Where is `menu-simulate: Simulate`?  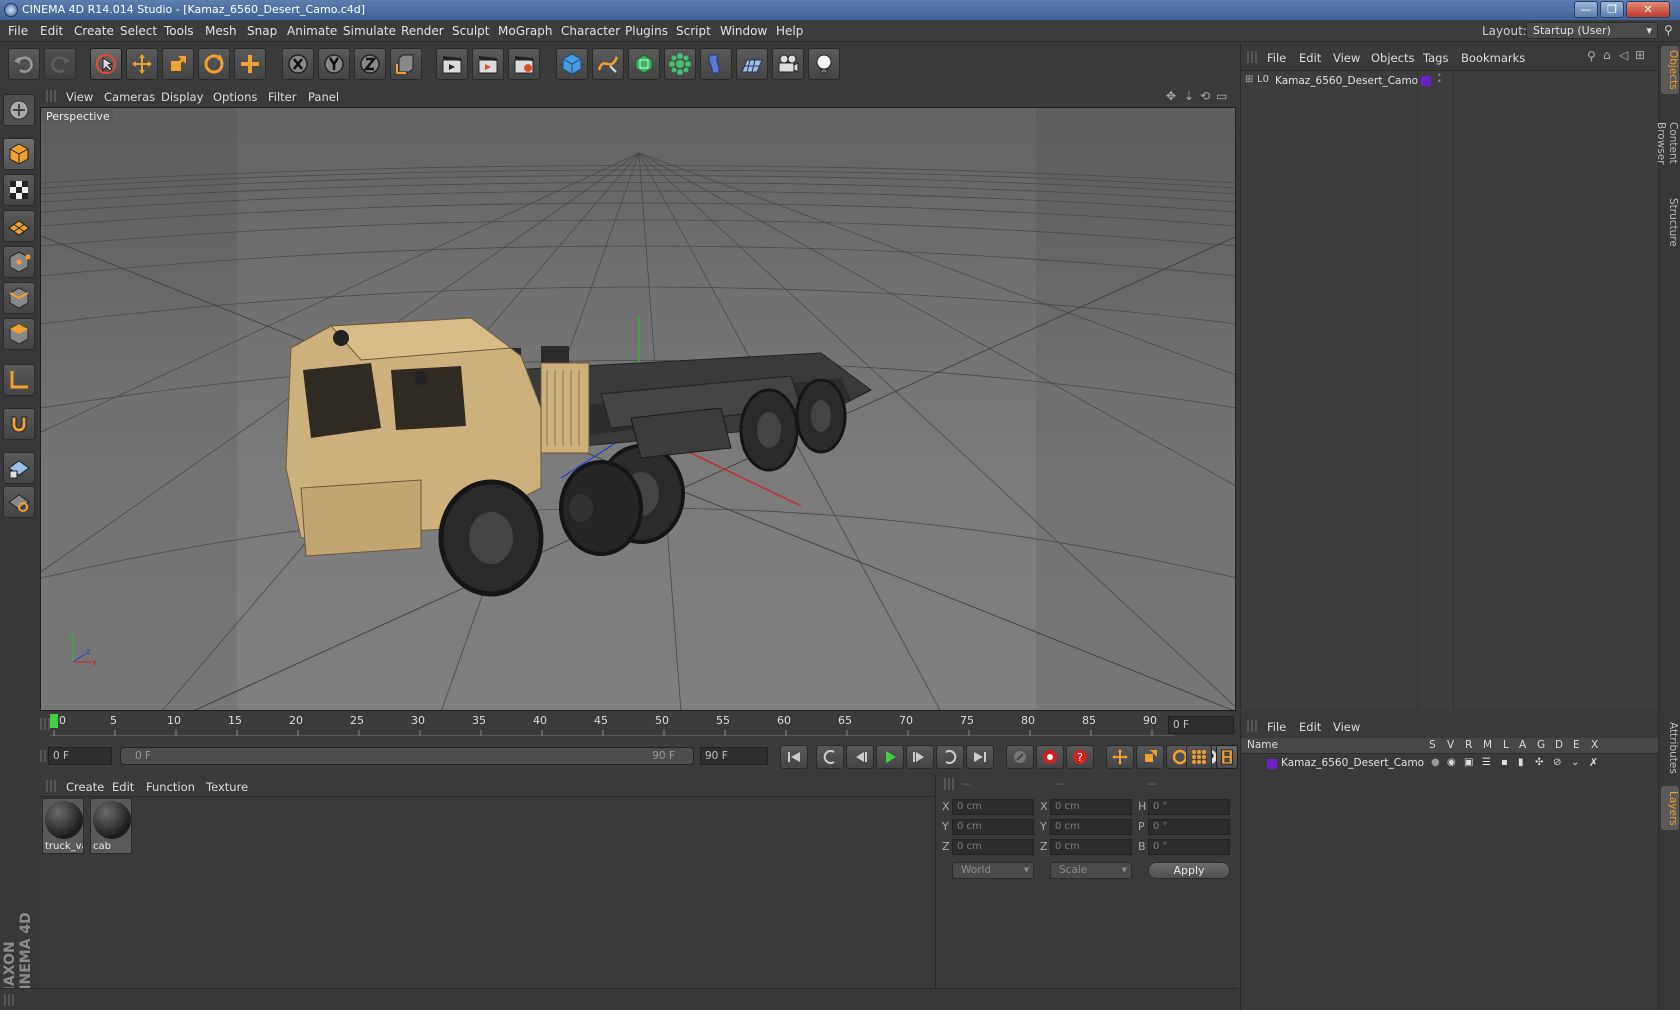 menu-simulate: Simulate is located at coordinates (369, 31).